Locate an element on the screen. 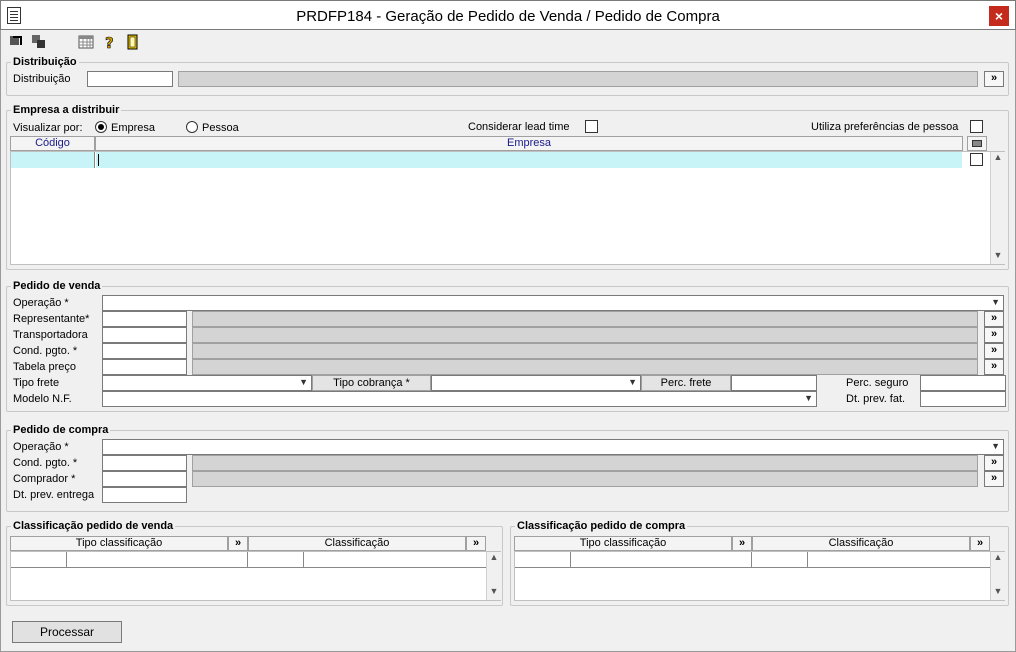 This screenshot has height=652, width=1016. distribuicao-lookup-button: » is located at coordinates (994, 79).